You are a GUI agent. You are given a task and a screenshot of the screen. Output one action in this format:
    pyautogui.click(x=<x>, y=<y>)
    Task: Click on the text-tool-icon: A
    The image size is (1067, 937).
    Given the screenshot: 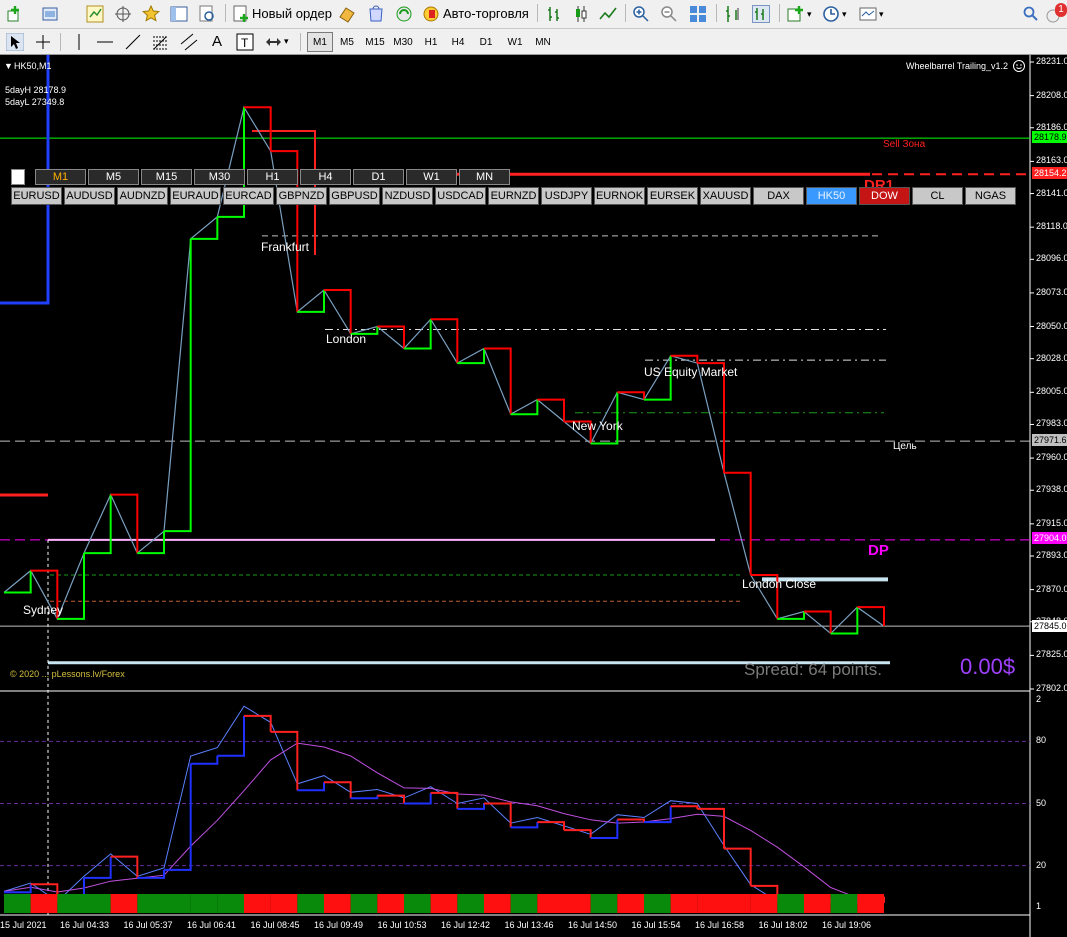 What is the action you would take?
    pyautogui.click(x=217, y=42)
    